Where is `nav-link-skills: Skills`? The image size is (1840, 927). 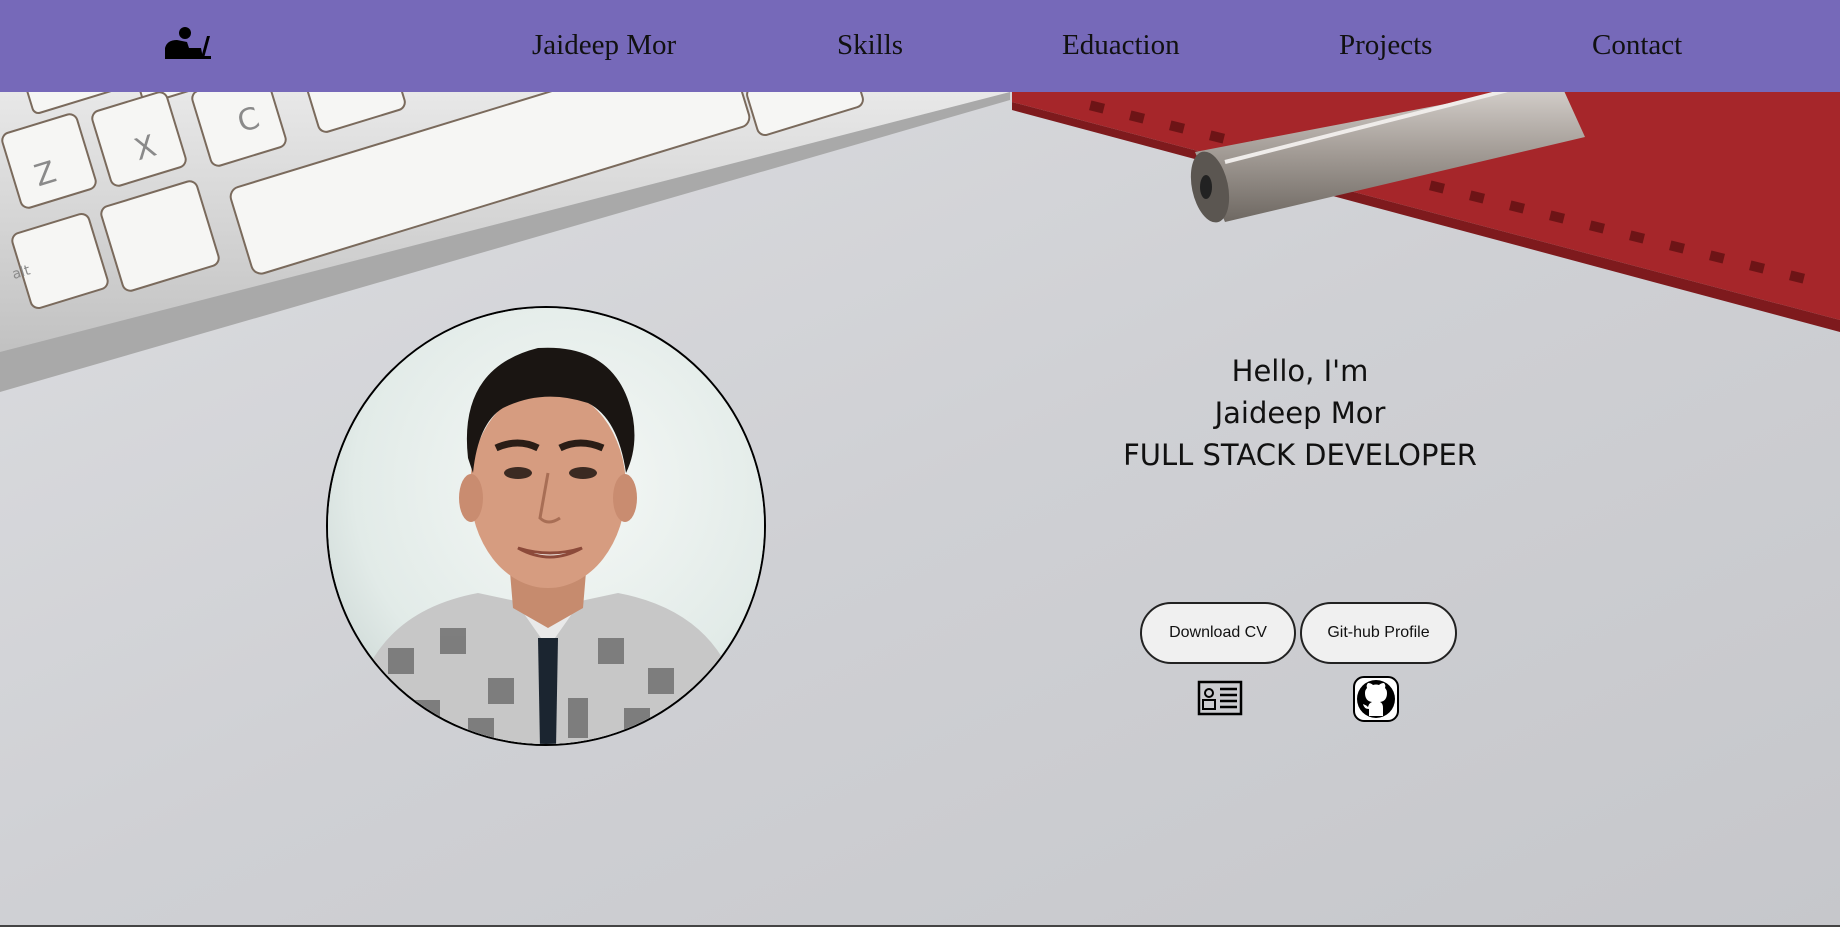
nav-link-skills: Skills is located at coordinates (870, 45).